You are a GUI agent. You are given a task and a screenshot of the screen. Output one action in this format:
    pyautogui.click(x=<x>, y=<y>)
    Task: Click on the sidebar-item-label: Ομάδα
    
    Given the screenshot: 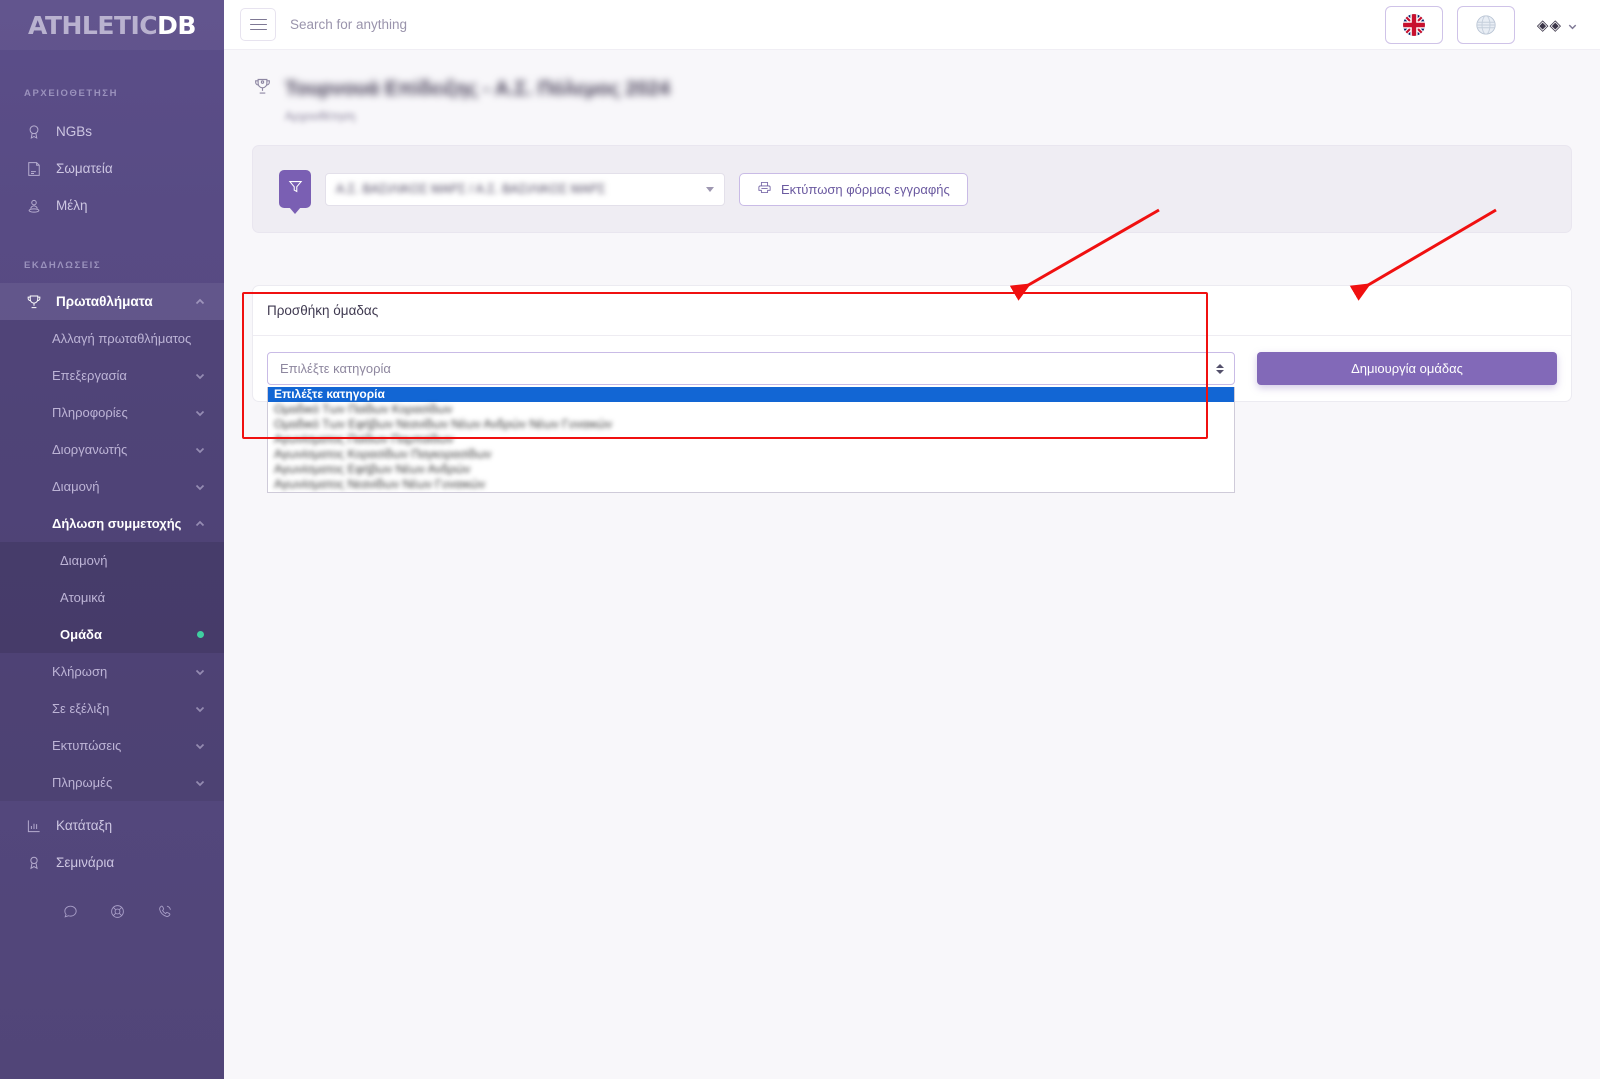 What is the action you would take?
    pyautogui.click(x=81, y=634)
    